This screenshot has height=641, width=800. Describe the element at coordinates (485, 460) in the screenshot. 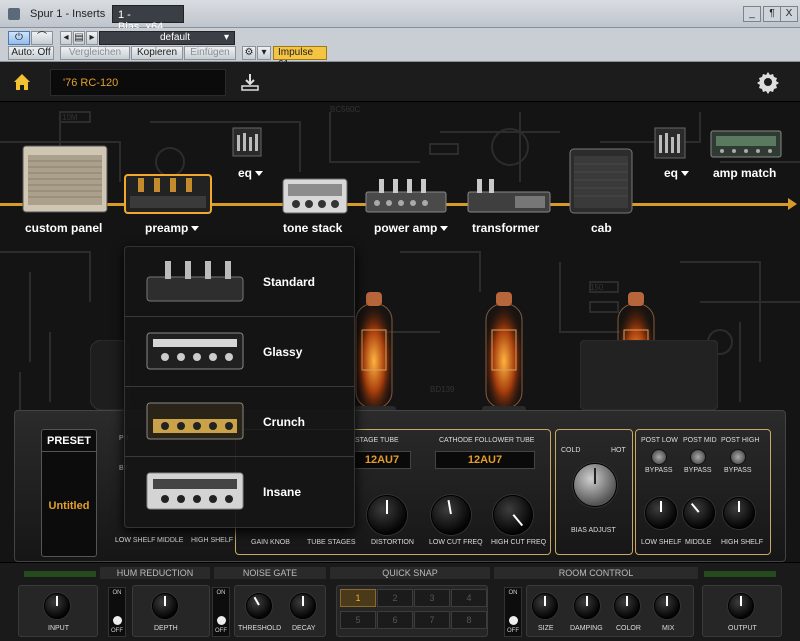

I see `cathode-tube-display: 12AU7` at that location.